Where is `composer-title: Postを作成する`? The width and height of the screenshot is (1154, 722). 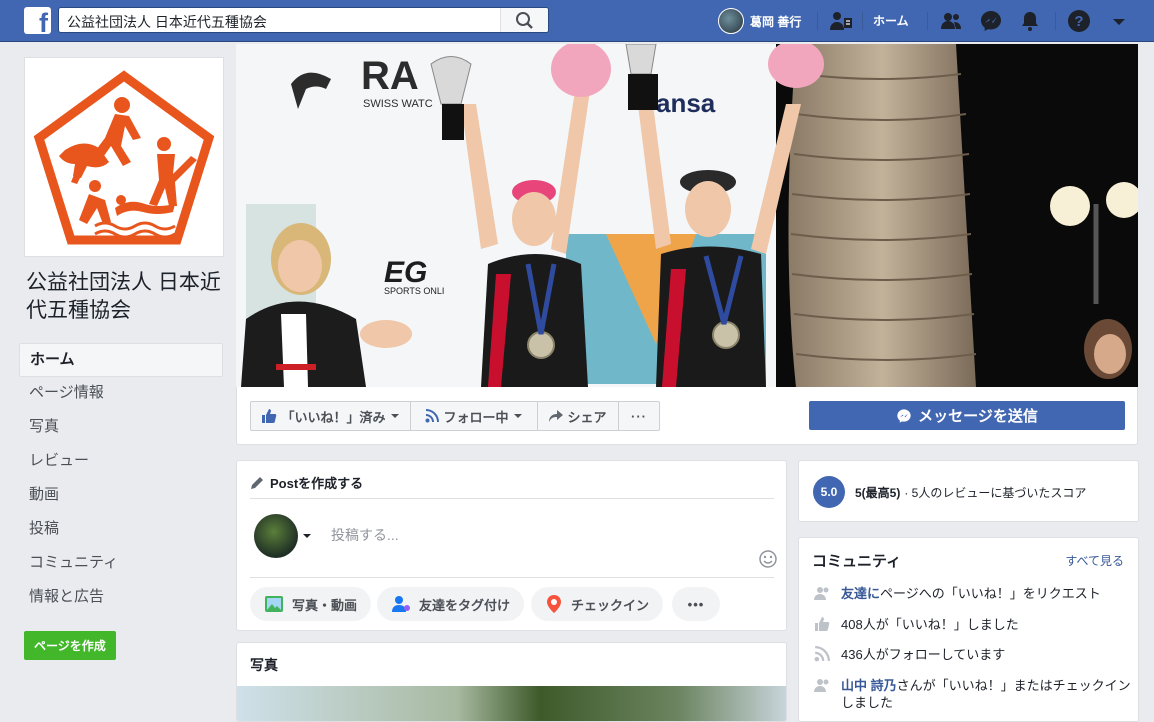 composer-title: Postを作成する is located at coordinates (317, 483).